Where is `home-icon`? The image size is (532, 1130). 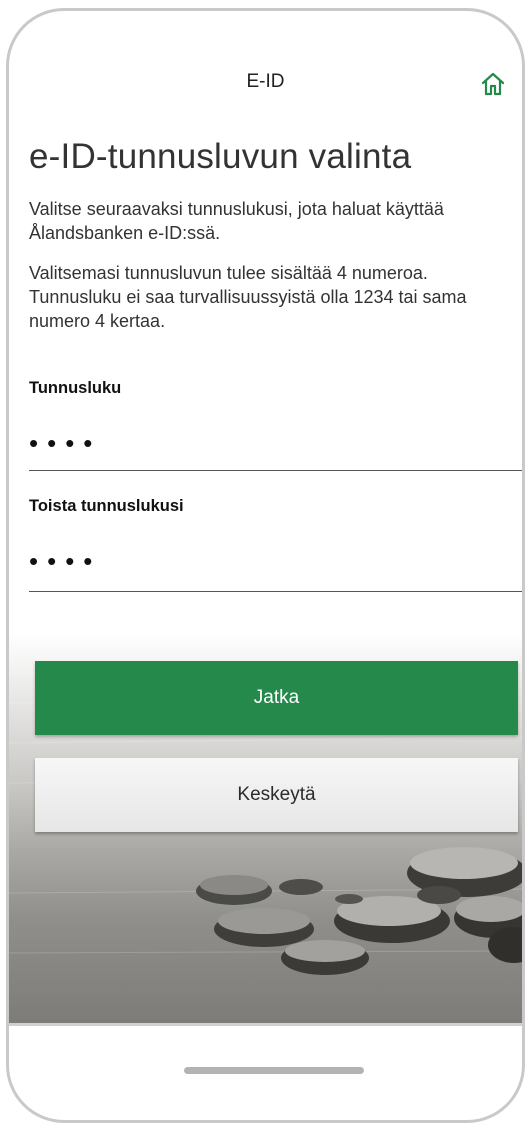
home-icon is located at coordinates (493, 84).